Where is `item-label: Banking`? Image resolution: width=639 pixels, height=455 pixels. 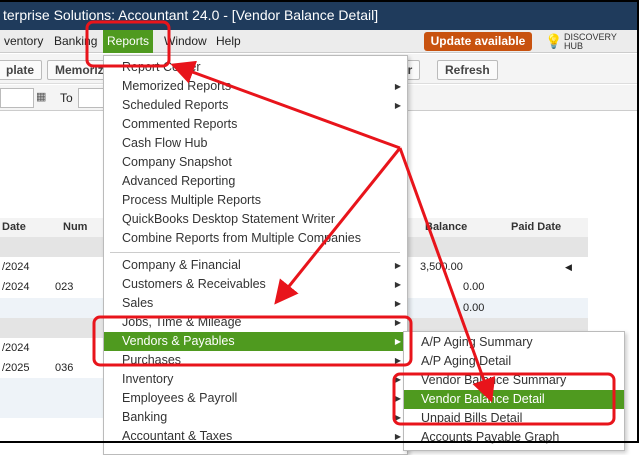
item-label: Banking is located at coordinates (145, 417).